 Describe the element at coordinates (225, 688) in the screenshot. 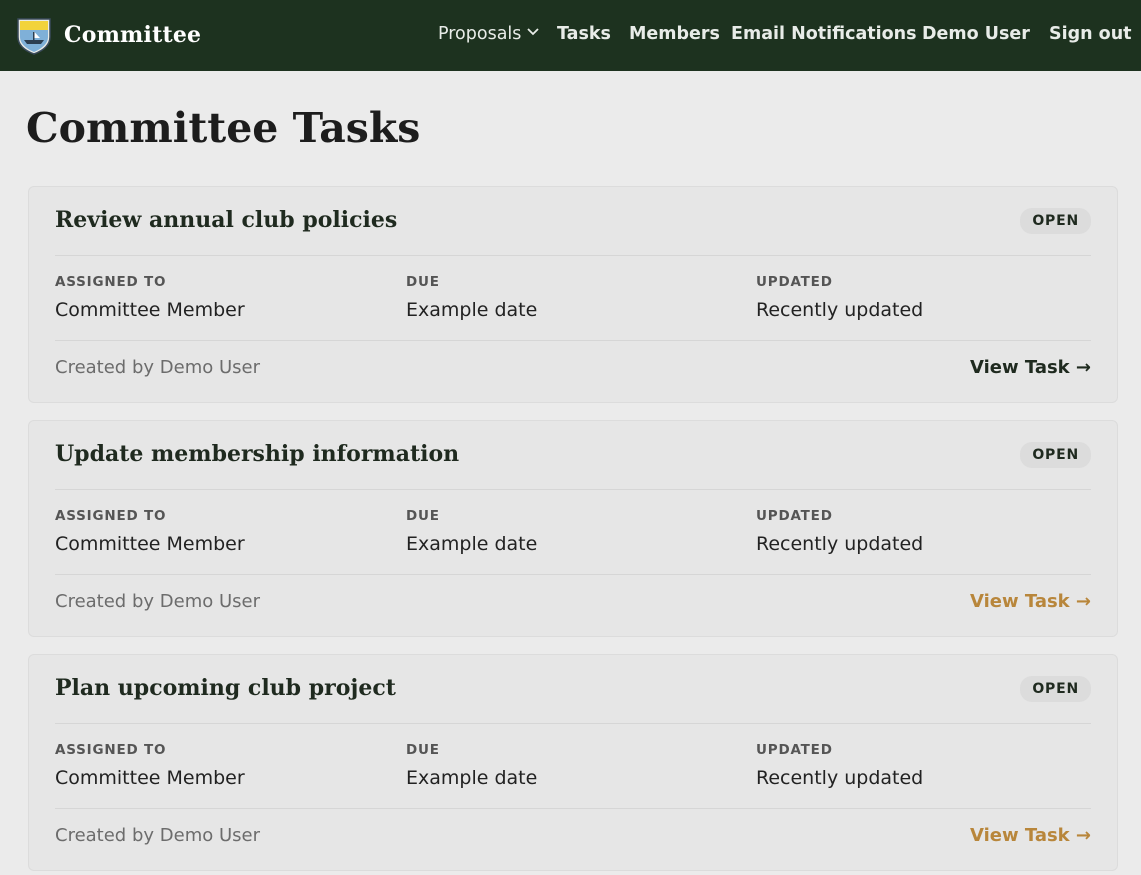

I see `task-title: Plan upcoming club project` at that location.